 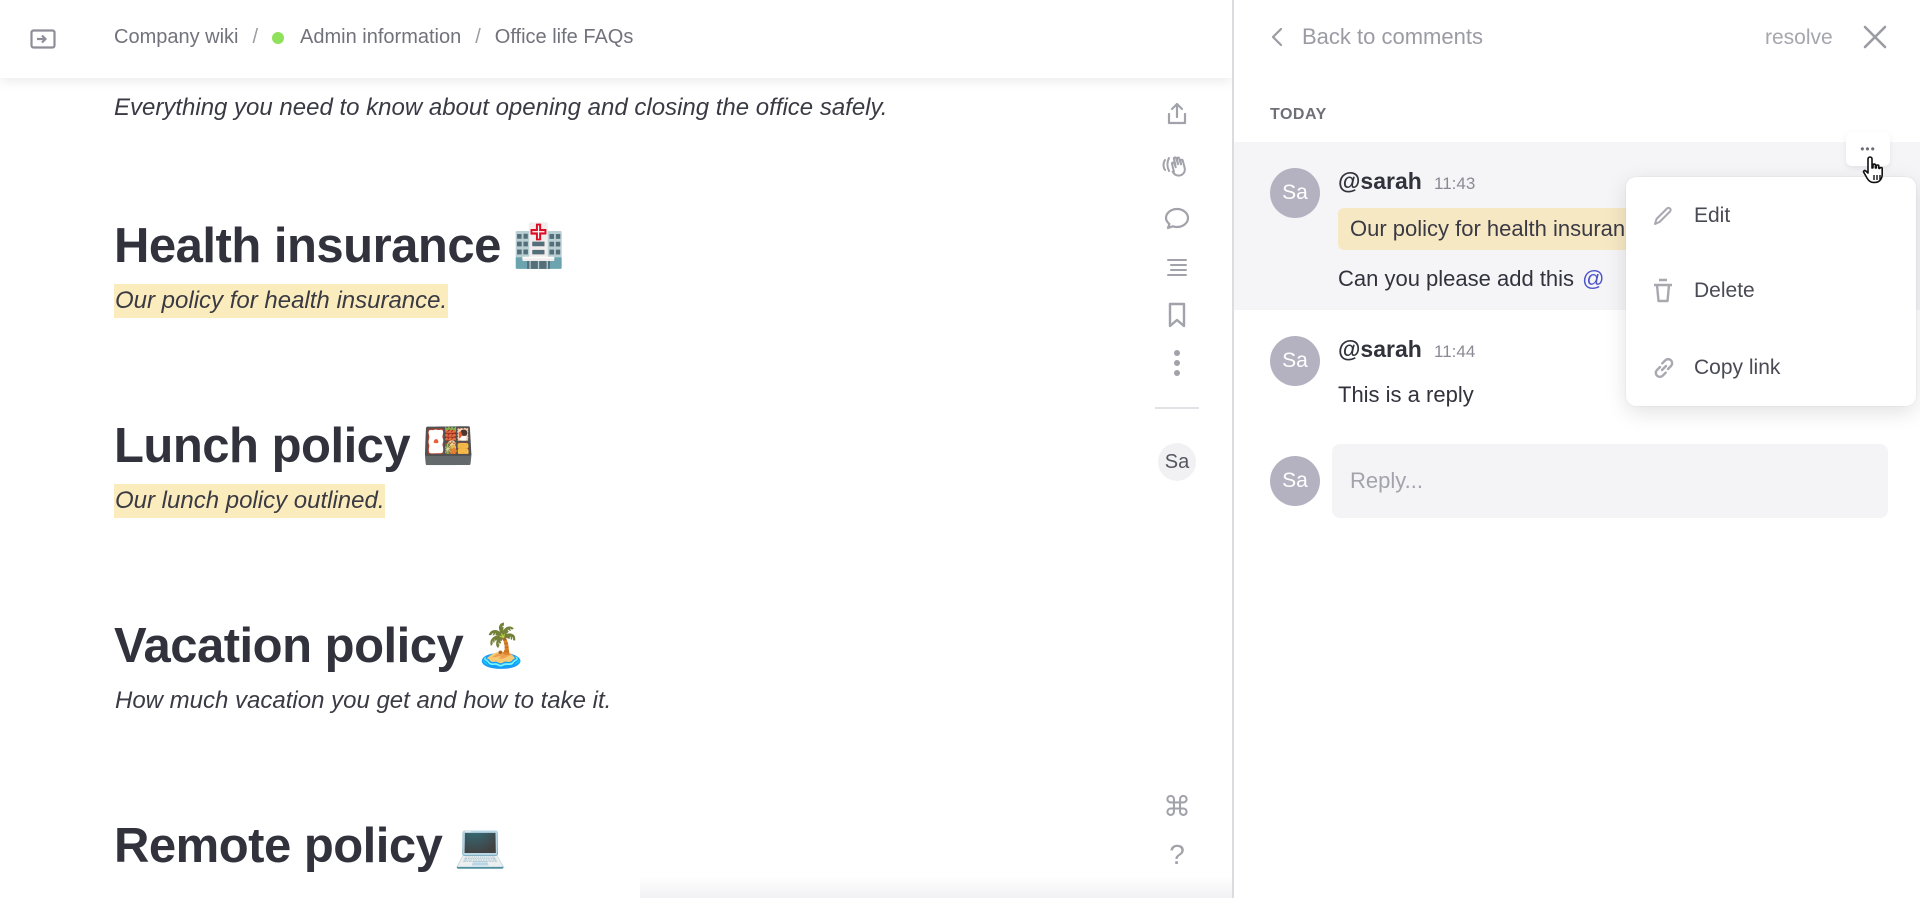 What do you see at coordinates (1177, 855) in the screenshot?
I see `help-icon: ?` at bounding box center [1177, 855].